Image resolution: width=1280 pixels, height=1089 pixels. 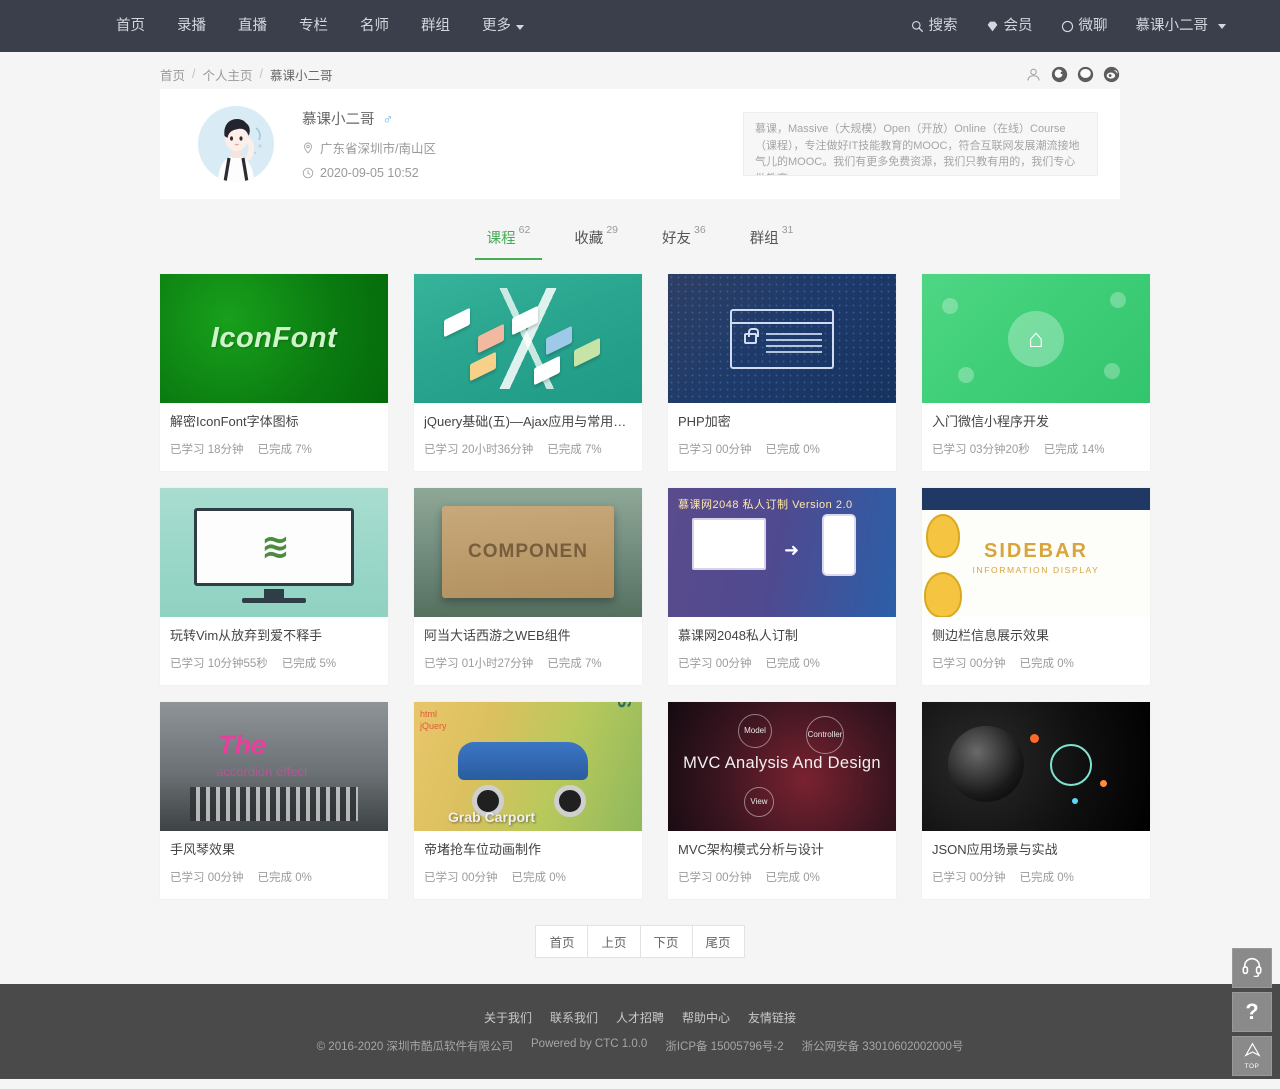 I want to click on tab-friends-count: 36, so click(x=700, y=230).